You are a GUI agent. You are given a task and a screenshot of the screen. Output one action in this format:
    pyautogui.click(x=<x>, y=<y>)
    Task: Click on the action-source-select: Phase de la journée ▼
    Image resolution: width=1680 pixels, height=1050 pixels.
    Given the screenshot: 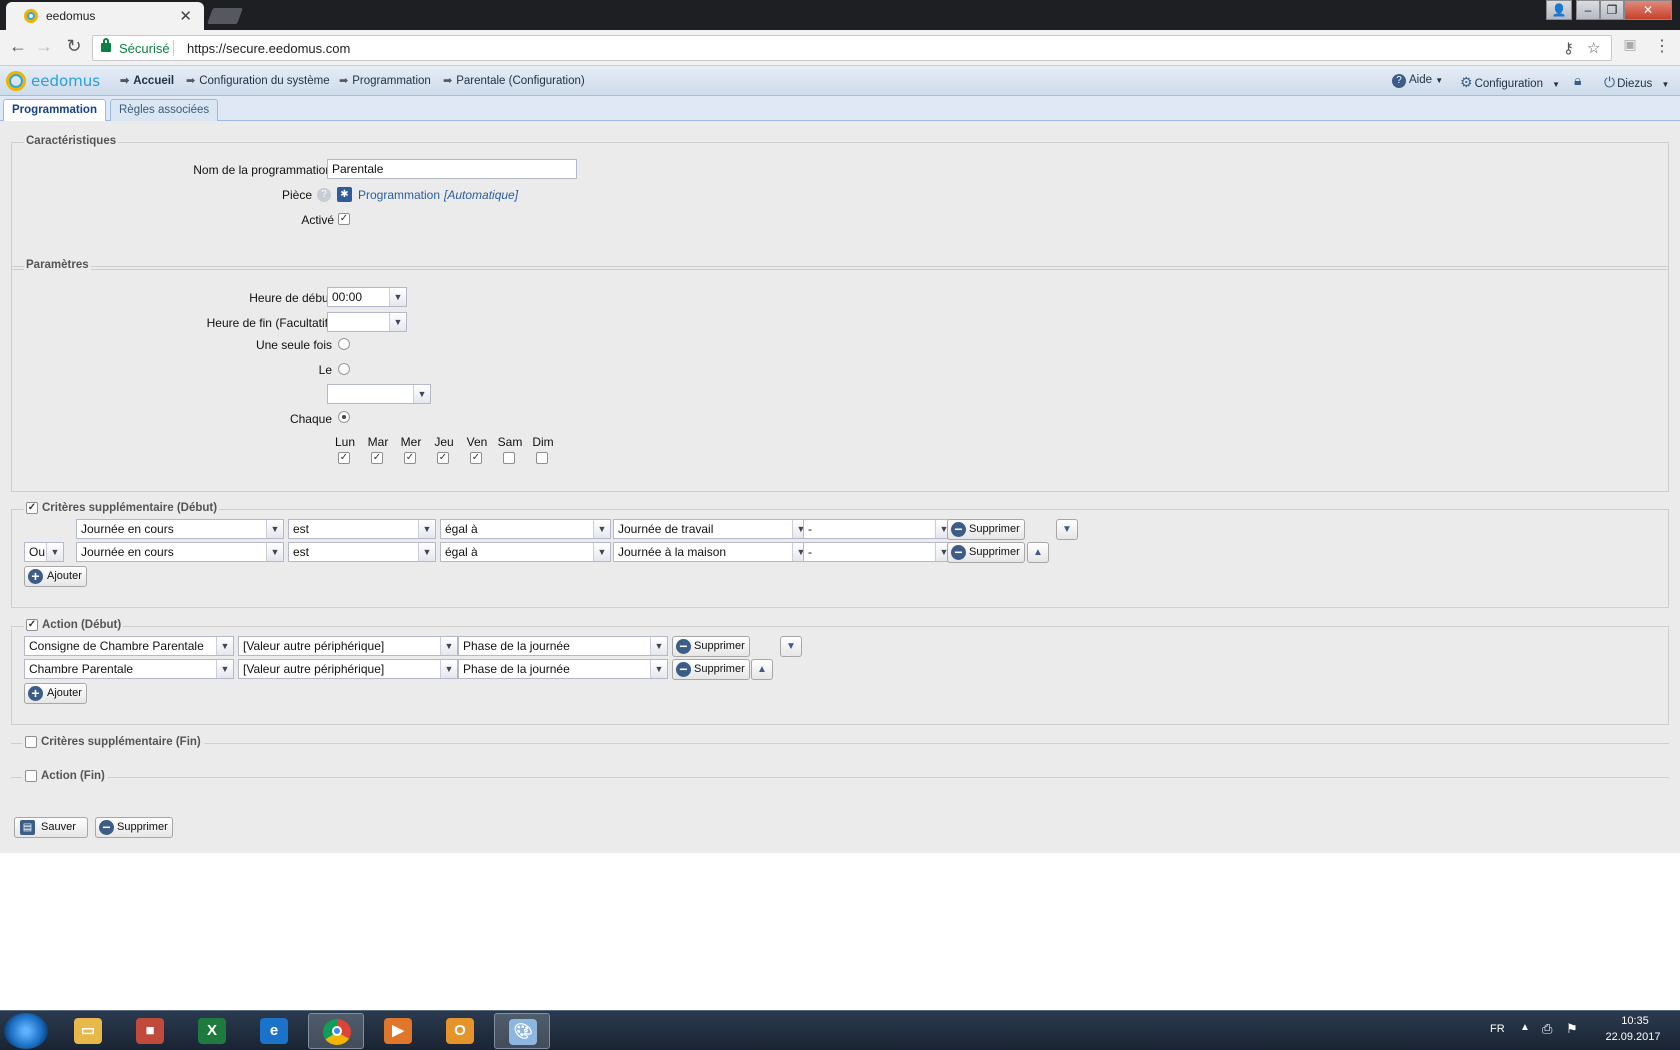 What is the action you would take?
    pyautogui.click(x=563, y=646)
    